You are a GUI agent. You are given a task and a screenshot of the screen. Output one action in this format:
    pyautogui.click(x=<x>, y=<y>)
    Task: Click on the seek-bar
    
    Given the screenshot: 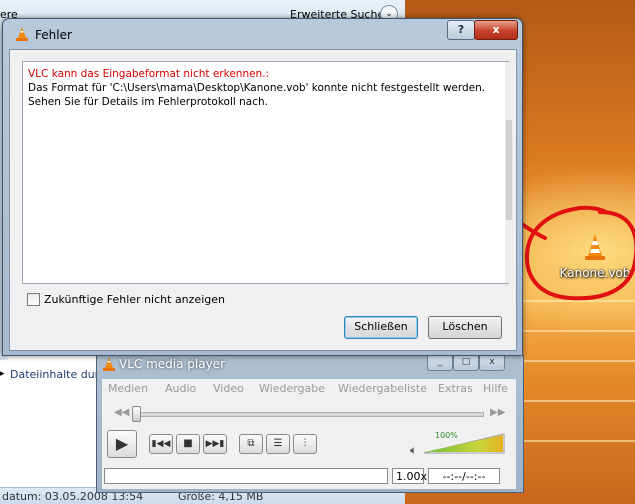 What is the action you would take?
    pyautogui.click(x=308, y=414)
    